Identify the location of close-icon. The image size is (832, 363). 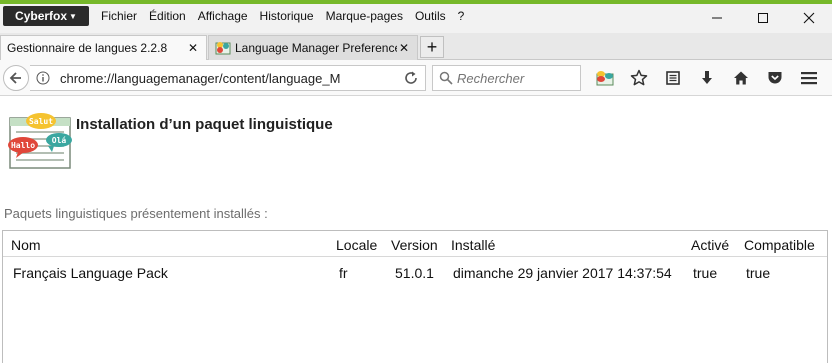
(809, 18).